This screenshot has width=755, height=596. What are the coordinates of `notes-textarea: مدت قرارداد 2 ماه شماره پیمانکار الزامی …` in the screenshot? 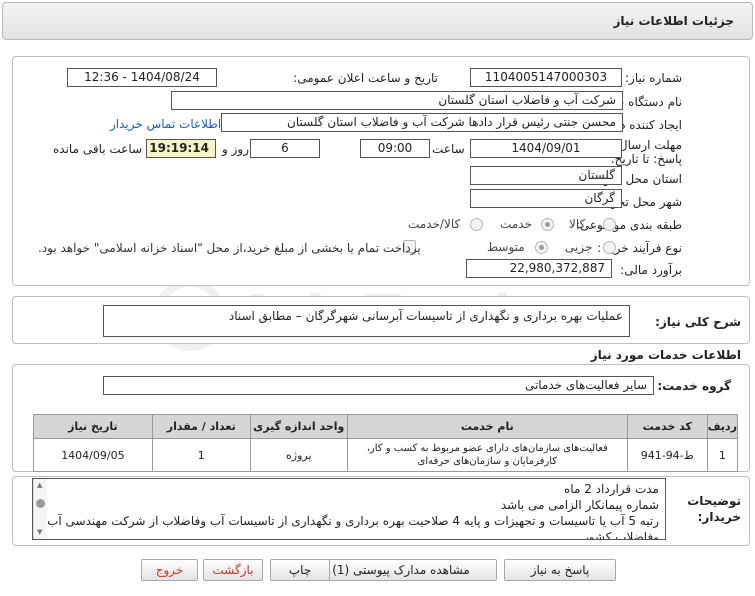 It's located at (349, 509).